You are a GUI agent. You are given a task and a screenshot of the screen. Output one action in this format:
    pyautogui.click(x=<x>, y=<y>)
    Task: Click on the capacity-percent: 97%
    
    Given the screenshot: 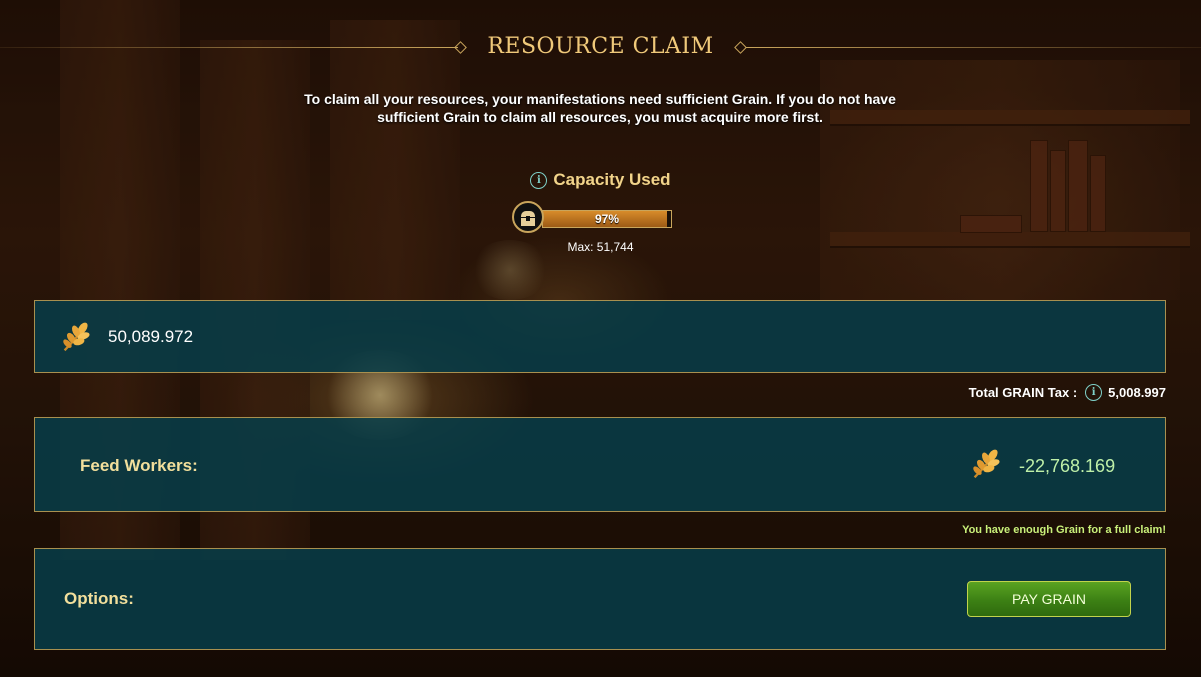 What is the action you would take?
    pyautogui.click(x=607, y=219)
    